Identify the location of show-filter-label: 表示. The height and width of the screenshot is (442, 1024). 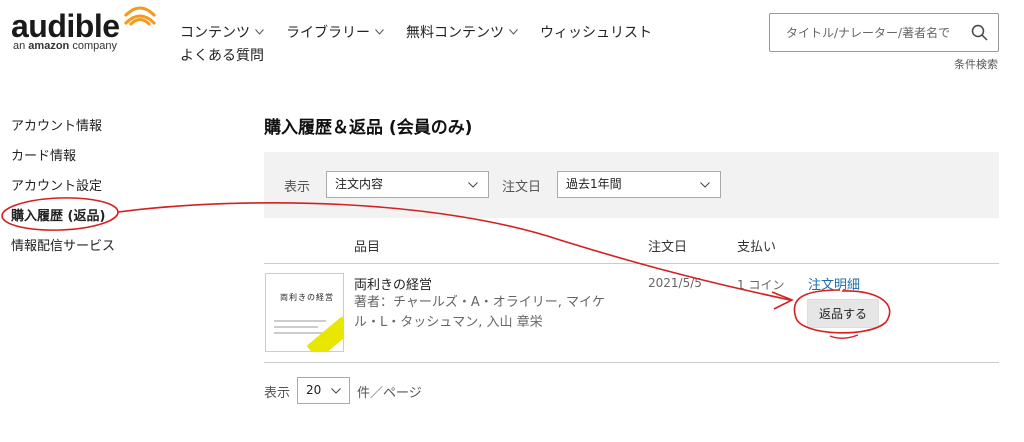
(297, 187).